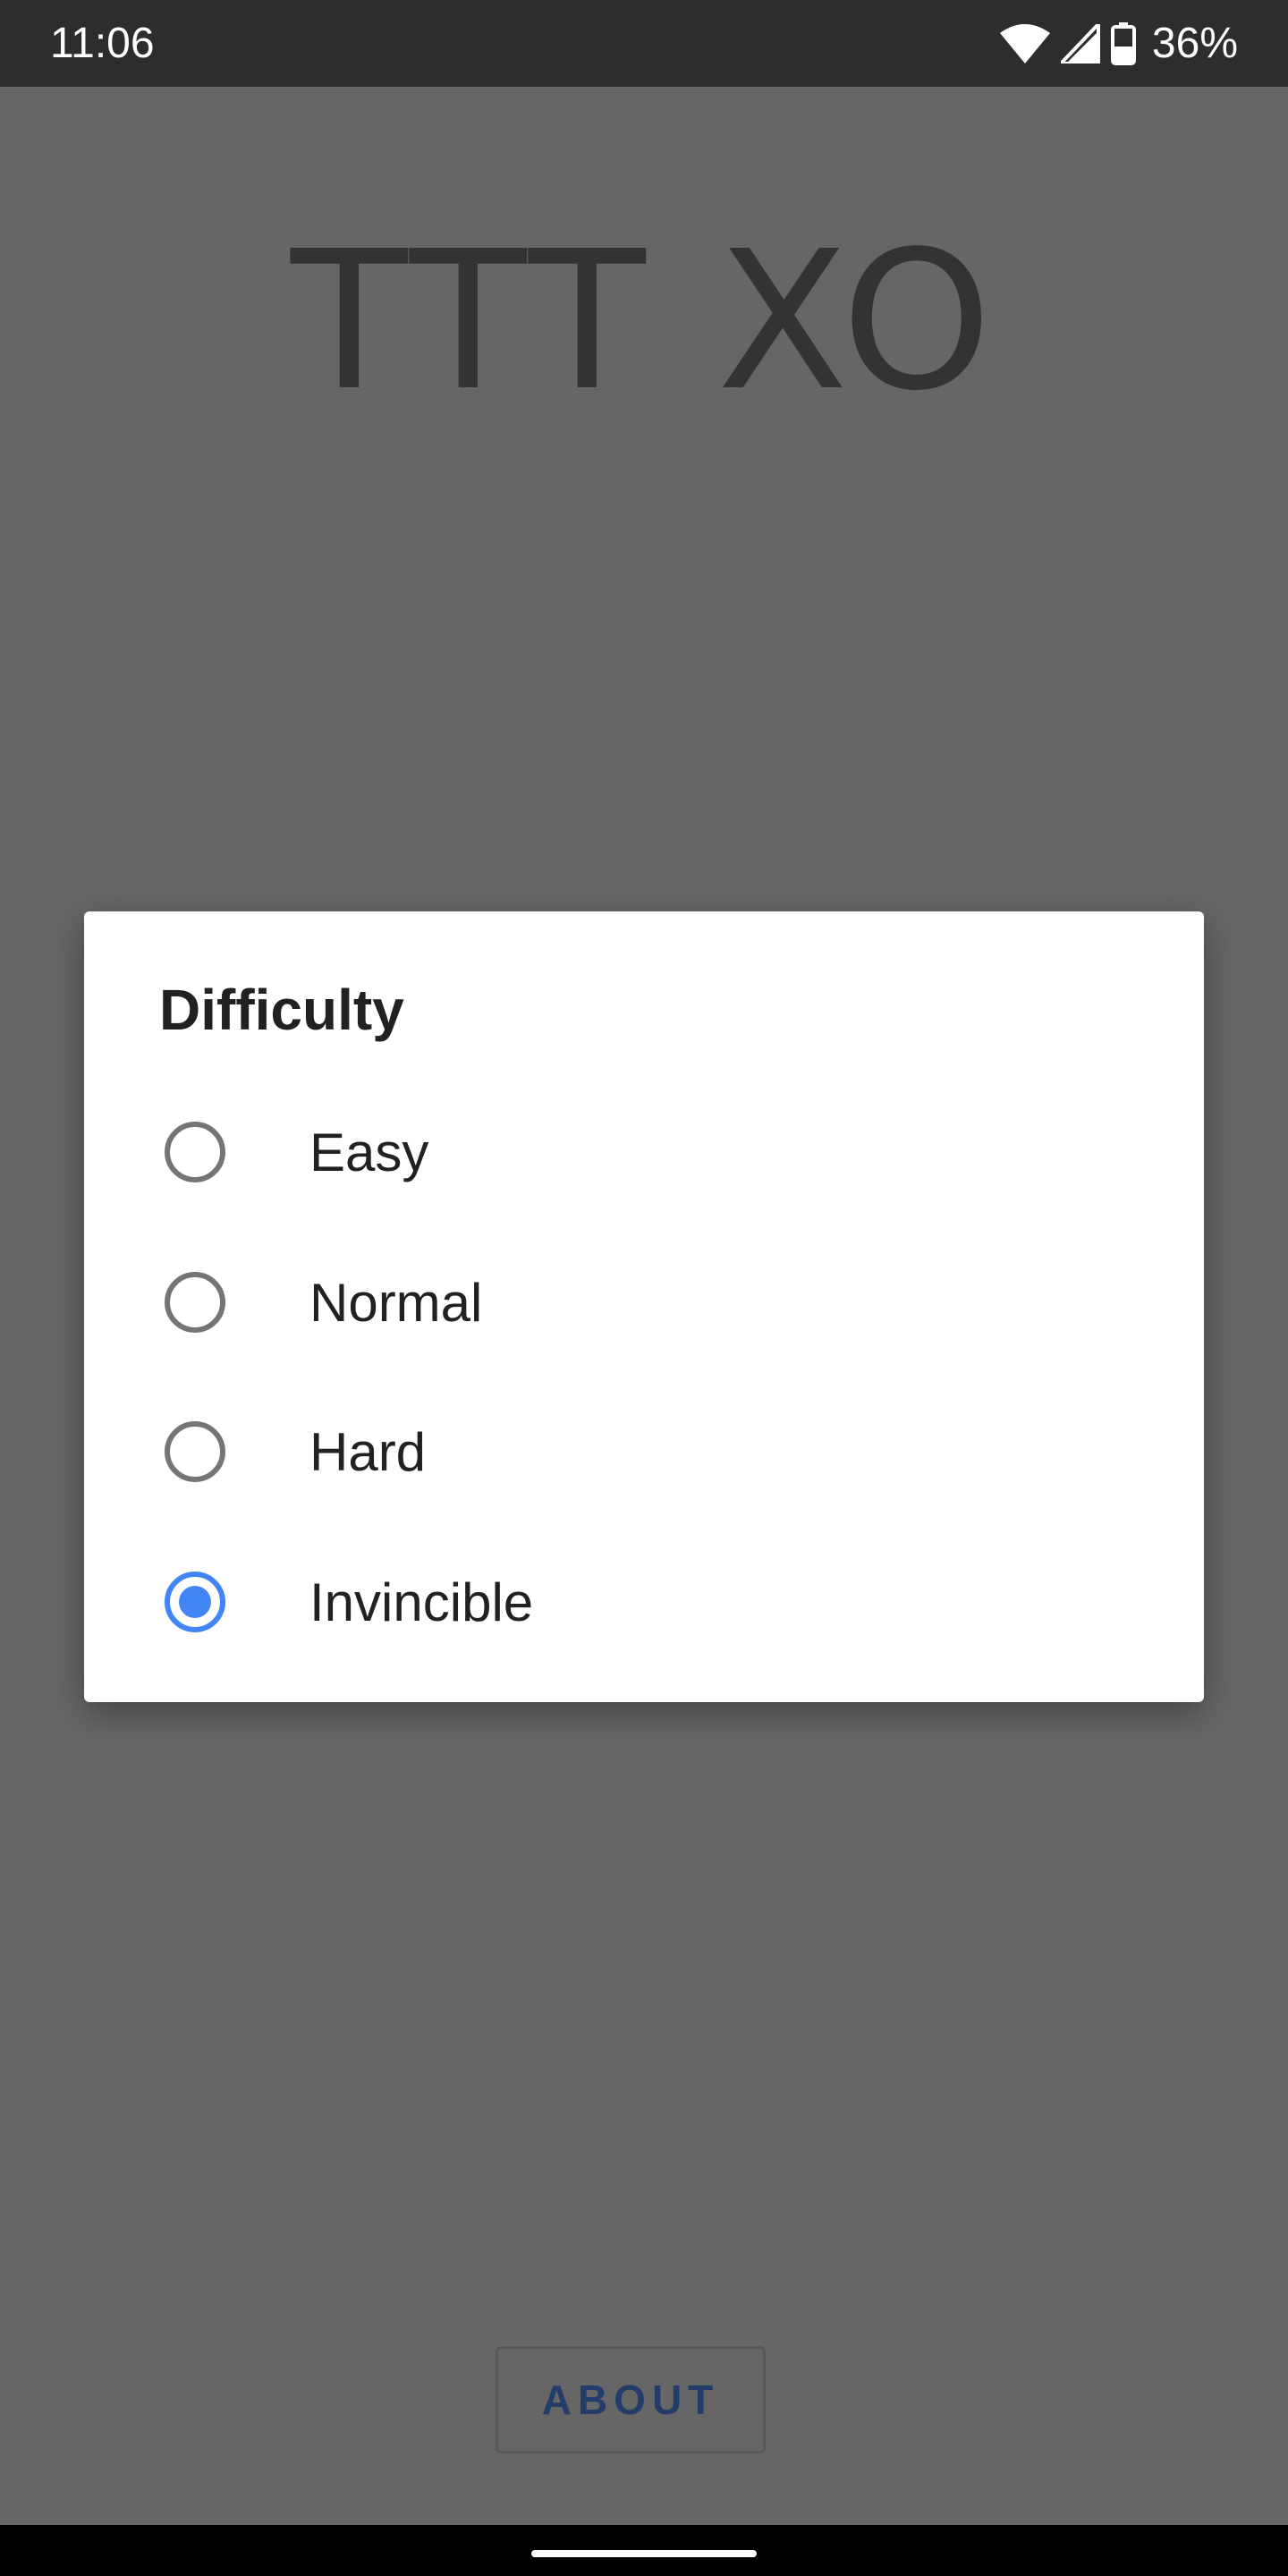 The width and height of the screenshot is (1288, 2576). I want to click on radio-hard, so click(195, 1451).